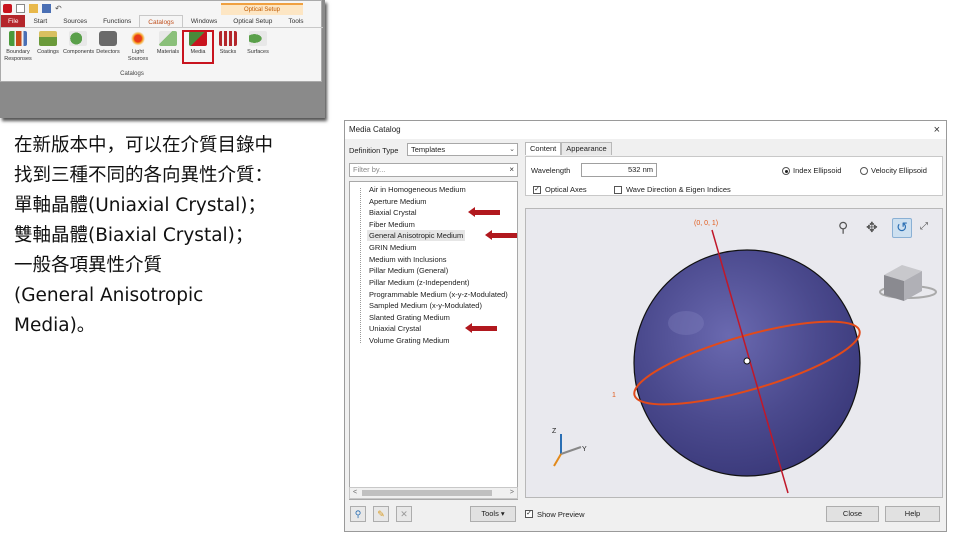 Image resolution: width=955 pixels, height=542 pixels. Describe the element at coordinates (908, 283) in the screenshot. I see `view-cube` at that location.